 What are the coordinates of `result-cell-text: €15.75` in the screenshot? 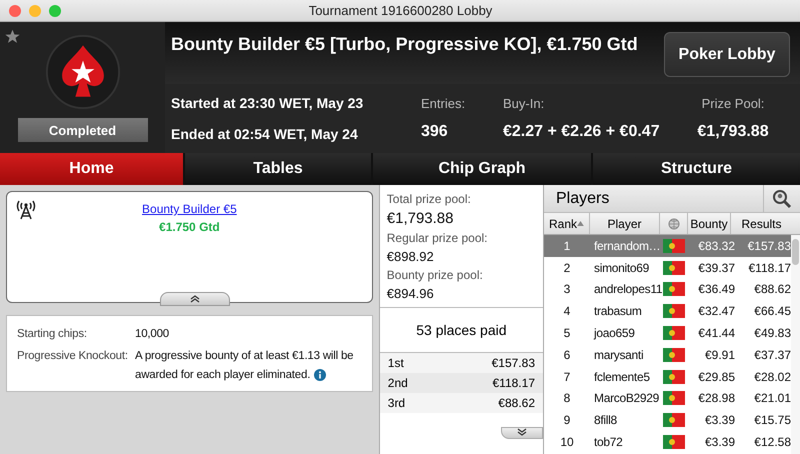 It's located at (772, 420).